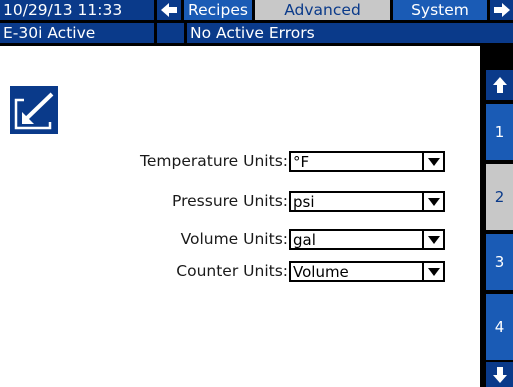 The width and height of the screenshot is (513, 387). Describe the element at coordinates (499, 197) in the screenshot. I see `page-2-button: 2` at that location.